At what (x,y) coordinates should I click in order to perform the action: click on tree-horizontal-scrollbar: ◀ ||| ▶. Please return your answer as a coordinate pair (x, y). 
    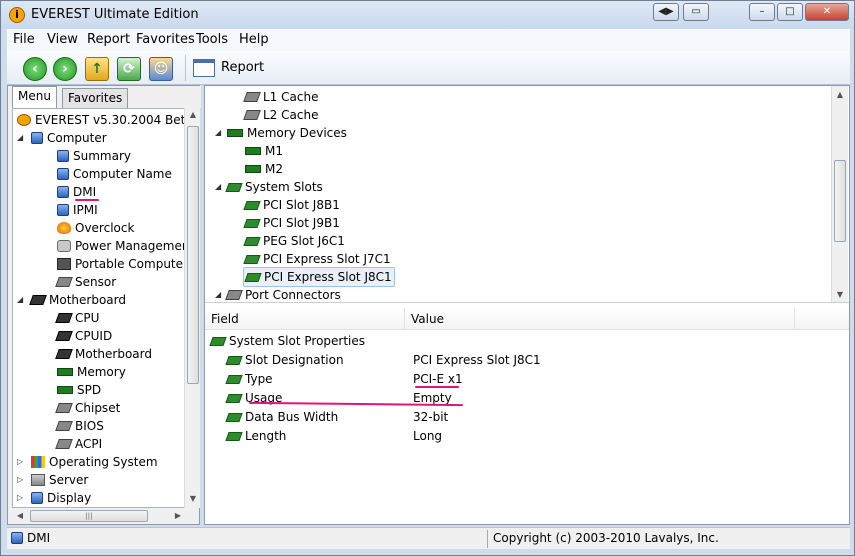
    Looking at the image, I should click on (100, 516).